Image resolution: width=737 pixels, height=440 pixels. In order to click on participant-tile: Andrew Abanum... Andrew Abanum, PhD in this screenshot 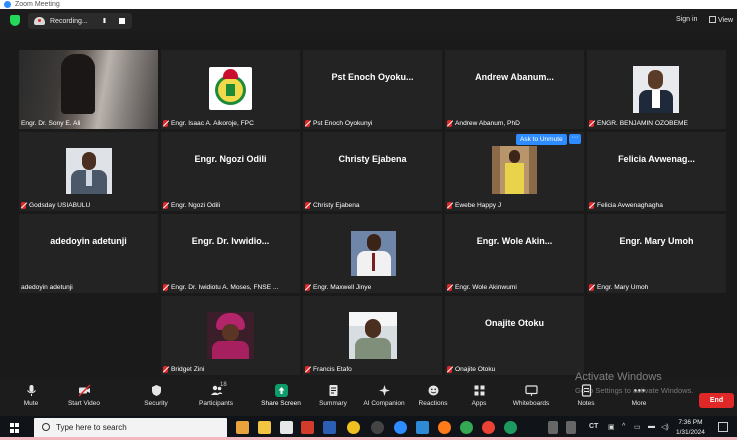, I will do `click(514, 89)`.